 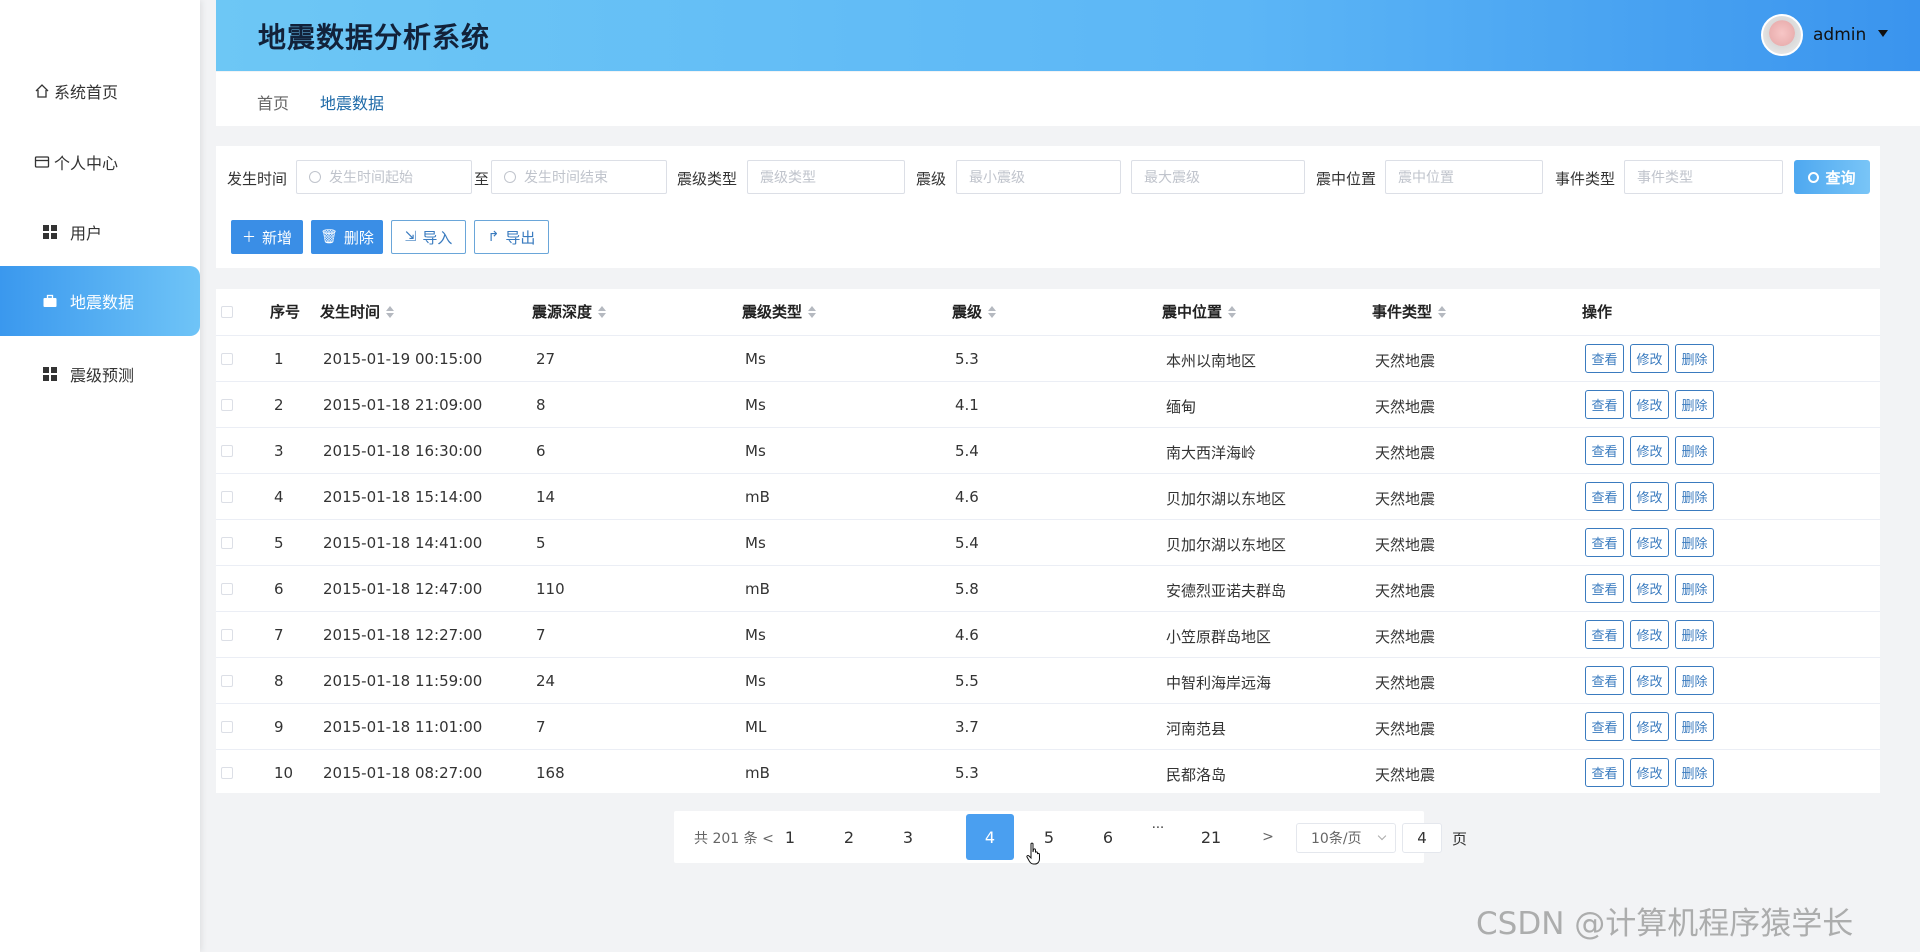 What do you see at coordinates (100, 374) in the screenshot?
I see `sidebar-item-magnitude-prediction: 震级预测` at bounding box center [100, 374].